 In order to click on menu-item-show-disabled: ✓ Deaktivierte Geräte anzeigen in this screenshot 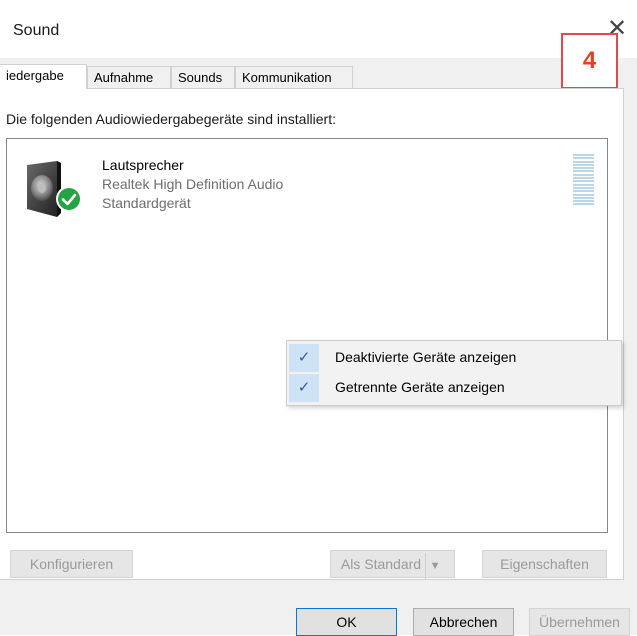, I will do `click(454, 358)`.